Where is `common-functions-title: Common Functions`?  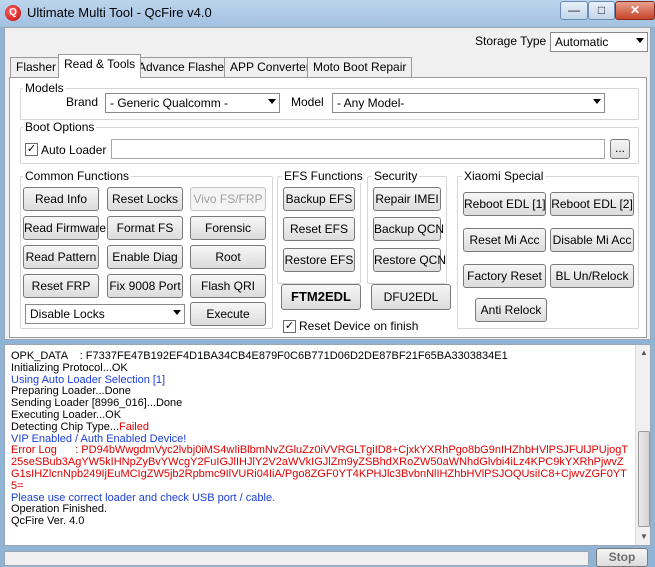
common-functions-title: Common Functions is located at coordinates (77, 176).